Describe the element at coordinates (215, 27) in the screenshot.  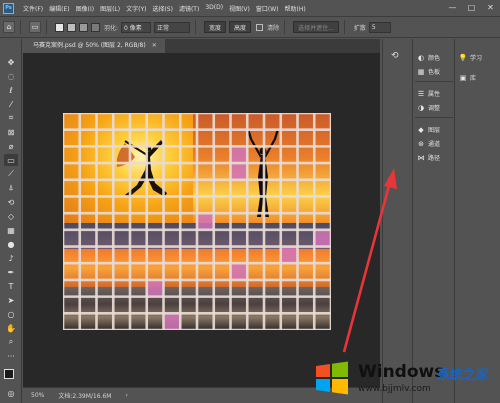
I see `width-field: 宽度` at that location.